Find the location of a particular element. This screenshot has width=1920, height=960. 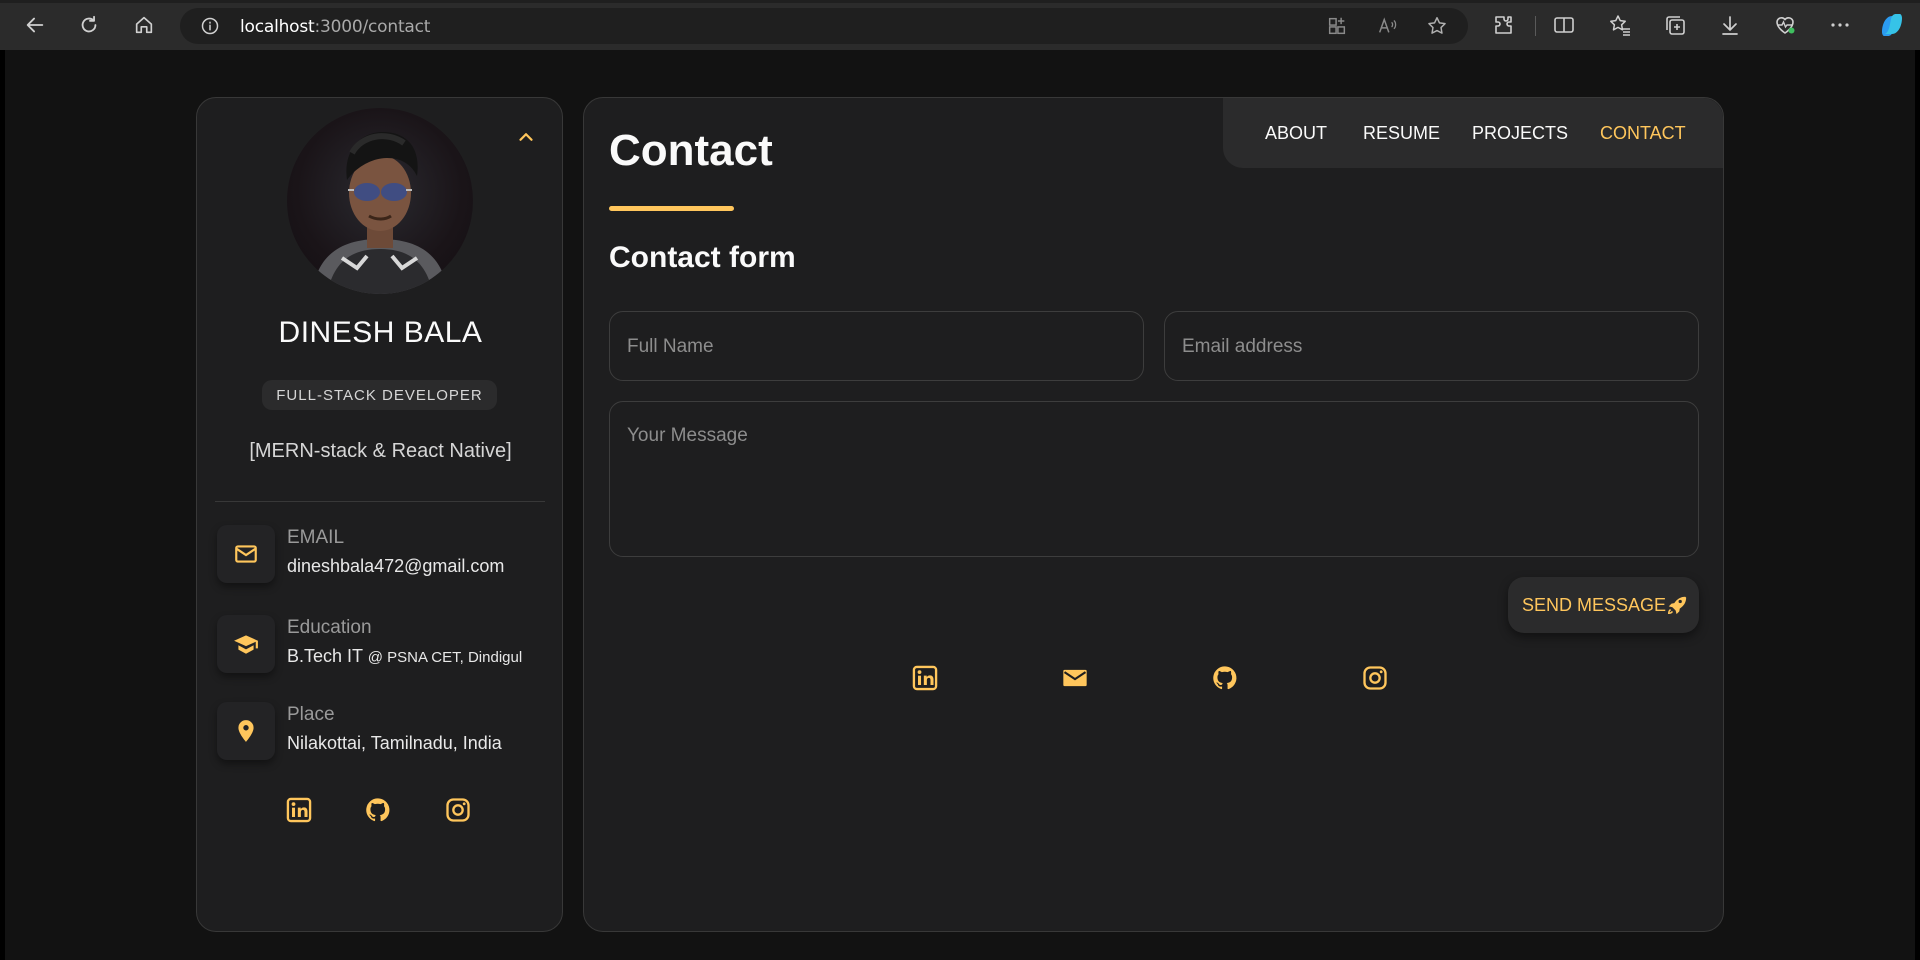

form-title: Contact form is located at coordinates (702, 257).